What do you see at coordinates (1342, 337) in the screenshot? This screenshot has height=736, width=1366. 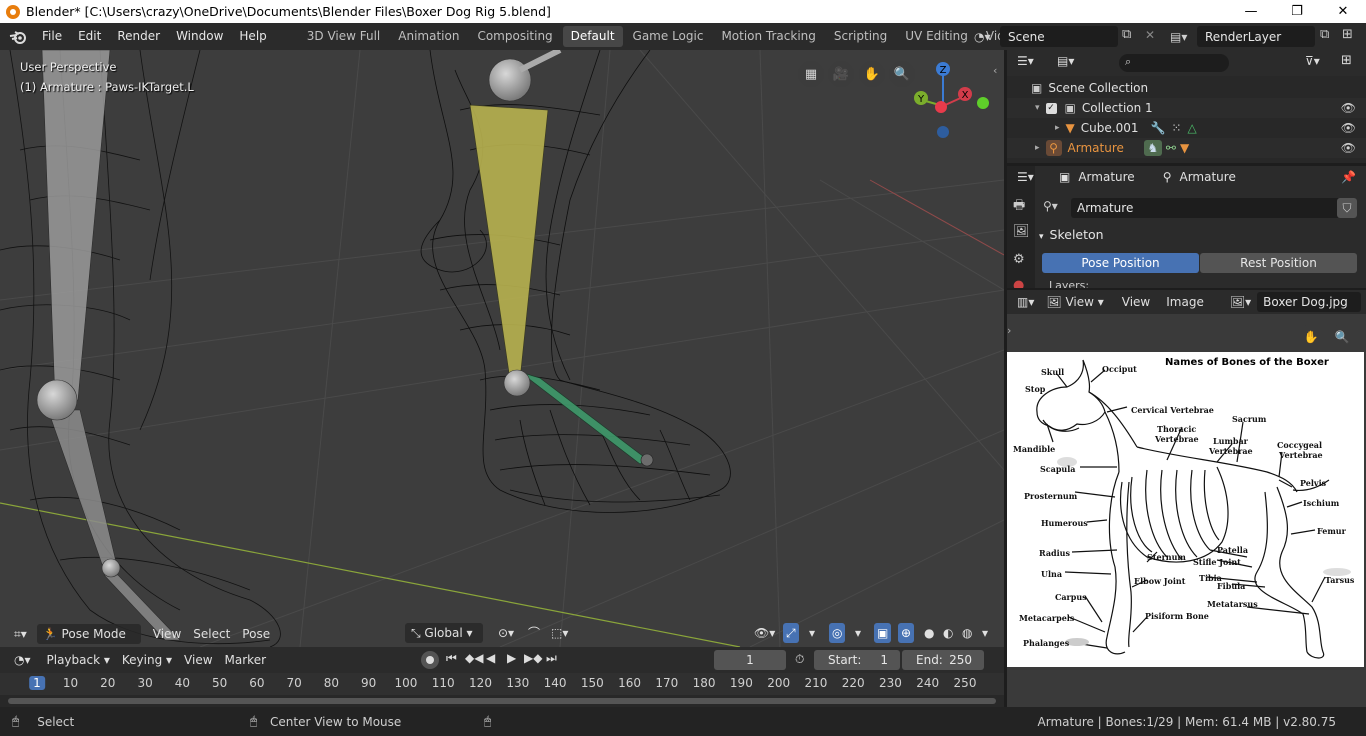 I see `ie-zoom-icon: 🔍` at bounding box center [1342, 337].